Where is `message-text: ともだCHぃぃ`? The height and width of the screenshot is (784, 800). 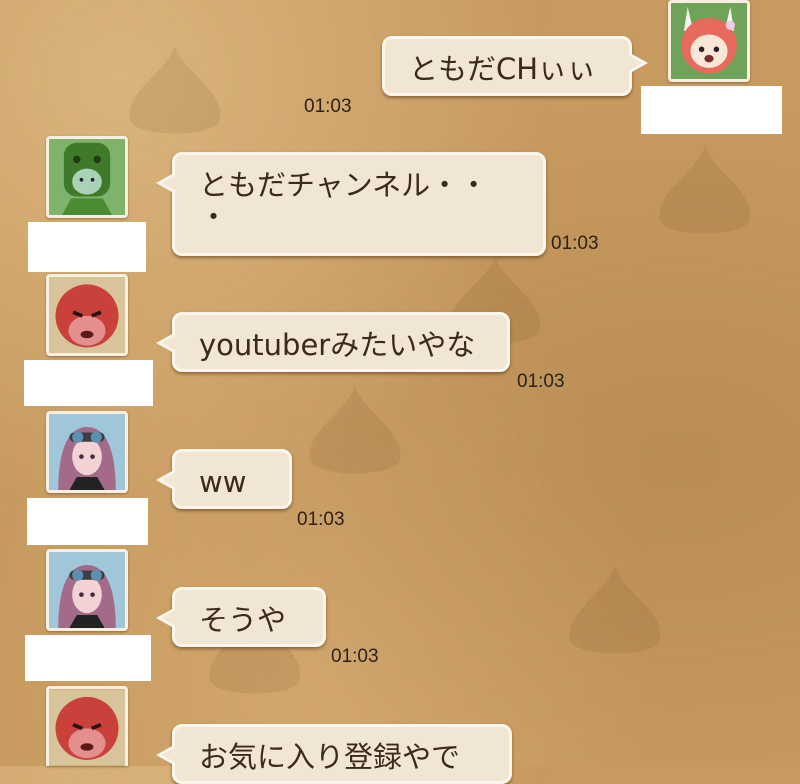
message-text: ともだCHぃぃ is located at coordinates (503, 69).